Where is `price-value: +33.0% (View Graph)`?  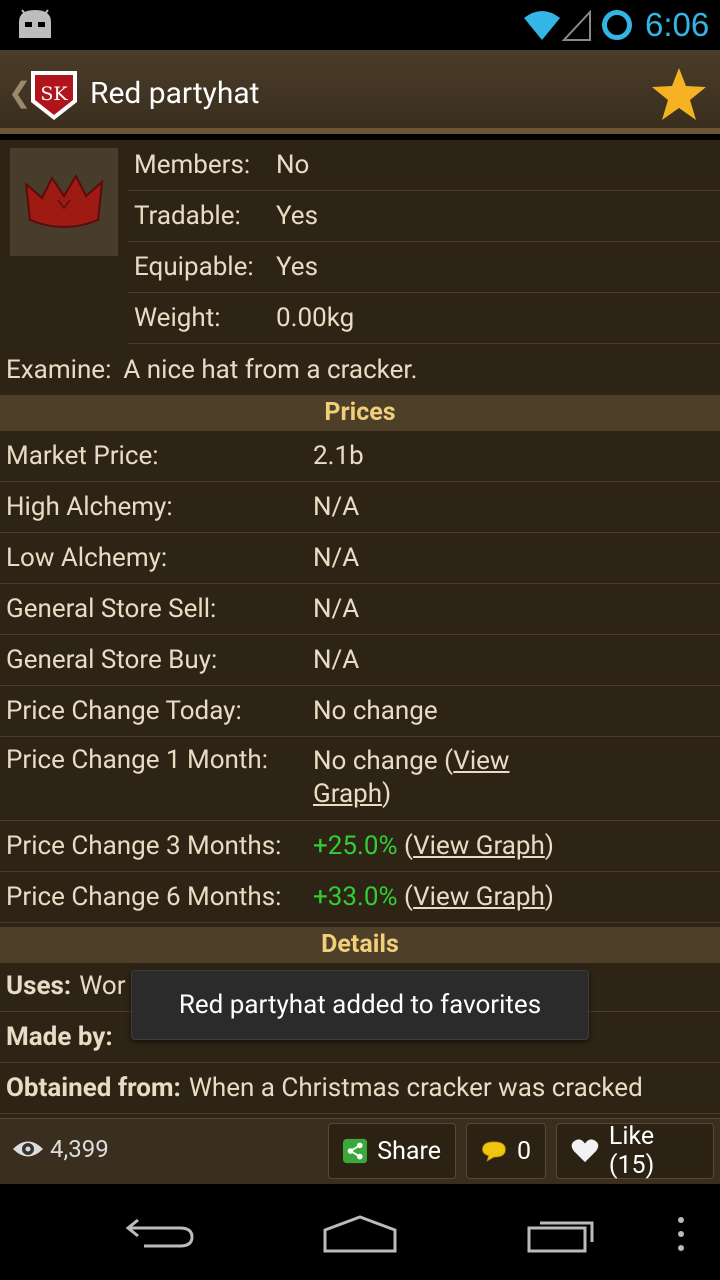
price-value: +33.0% (View Graph) is located at coordinates (433, 896).